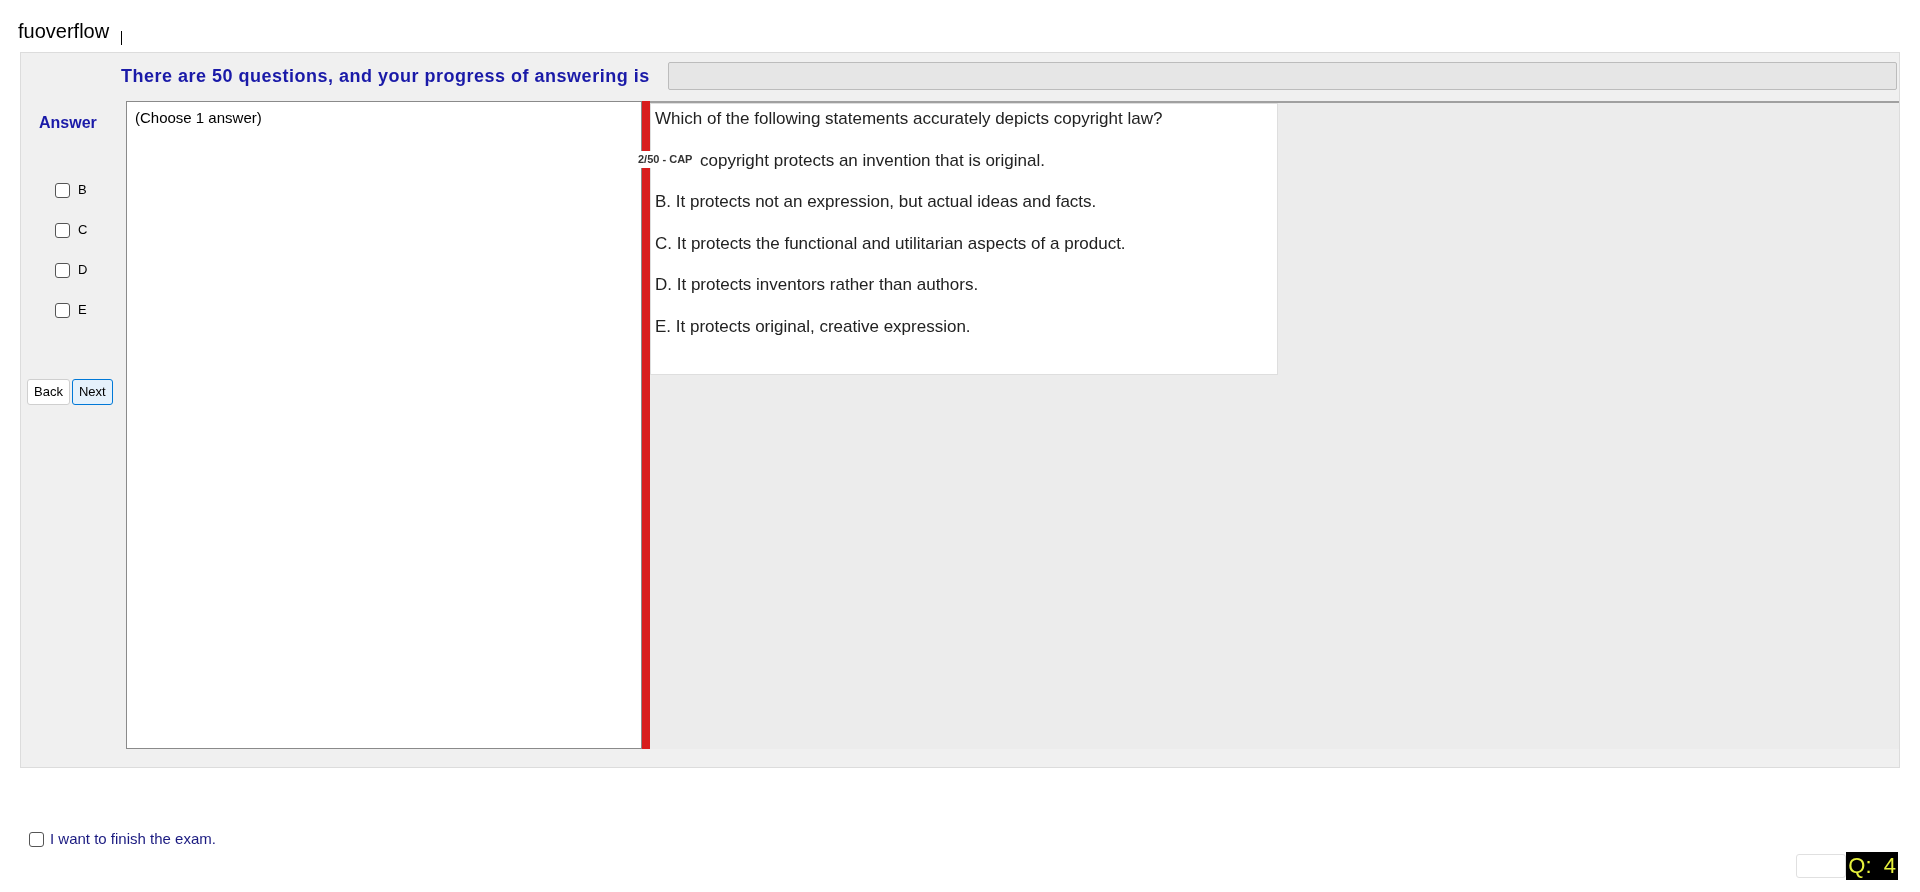  What do you see at coordinates (82, 190) in the screenshot?
I see `option-letter: B` at bounding box center [82, 190].